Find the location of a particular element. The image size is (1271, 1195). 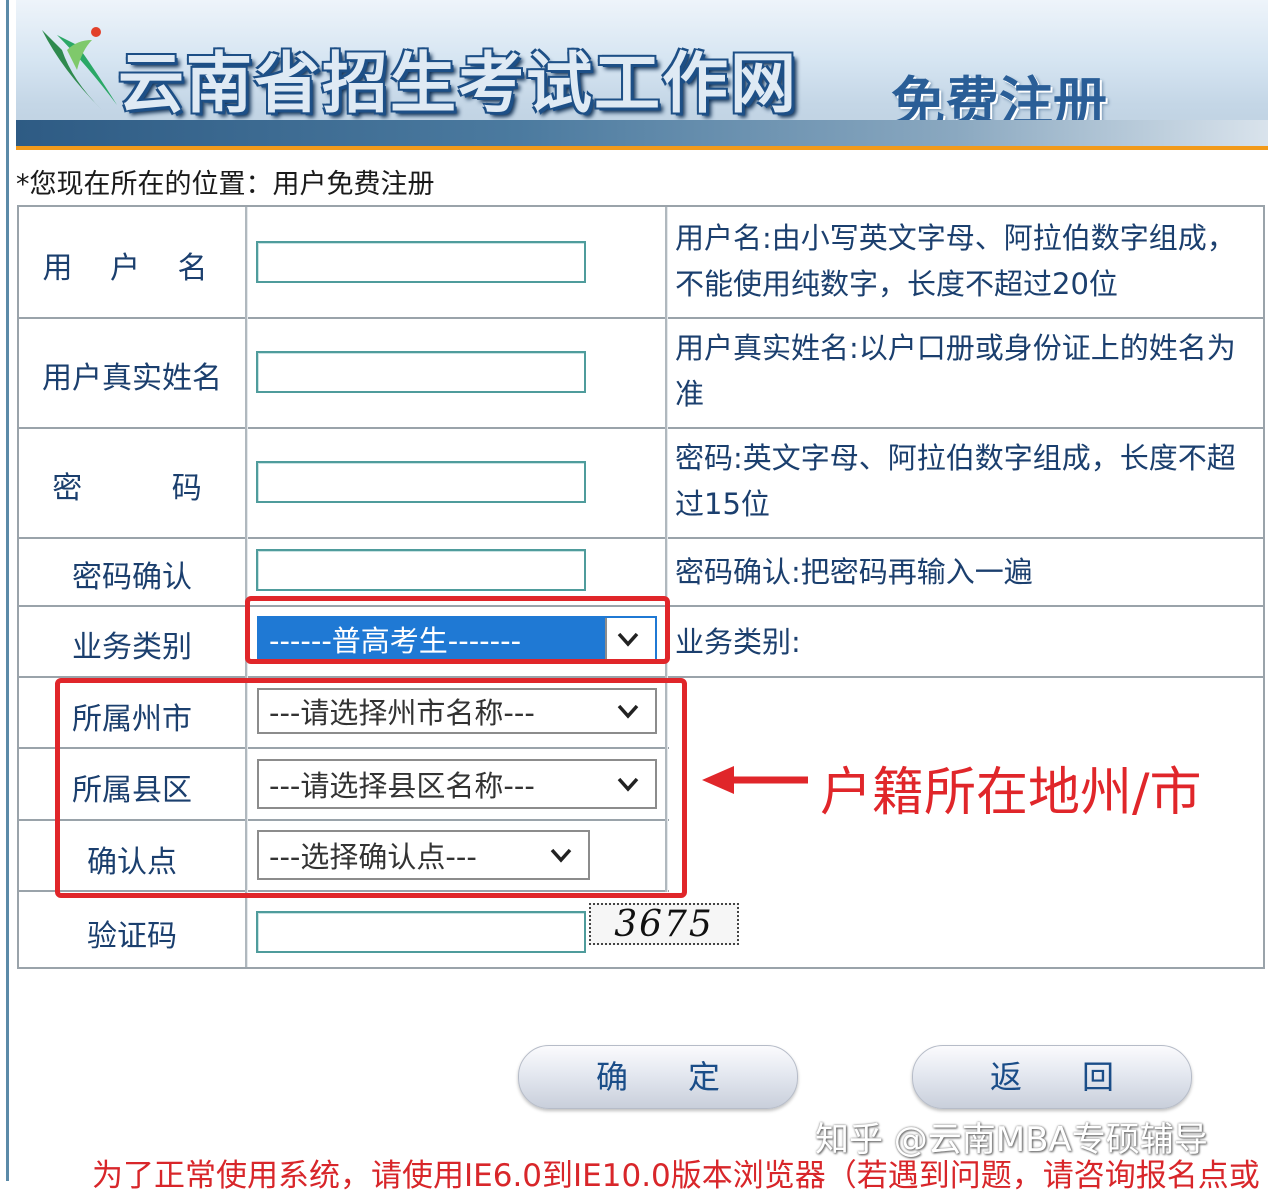

realname-input is located at coordinates (421, 372).